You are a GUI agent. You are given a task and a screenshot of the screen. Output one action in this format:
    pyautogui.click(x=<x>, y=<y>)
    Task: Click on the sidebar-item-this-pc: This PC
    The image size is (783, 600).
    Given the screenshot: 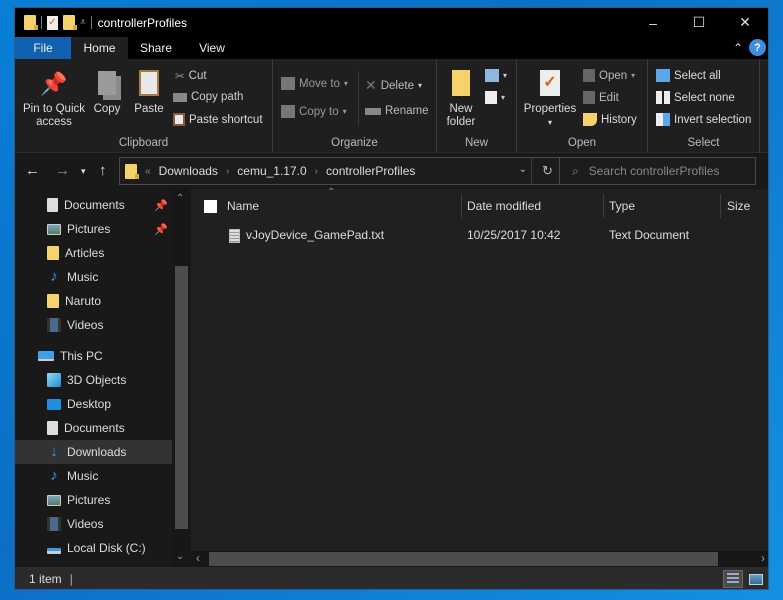 What is the action you would take?
    pyautogui.click(x=93, y=356)
    